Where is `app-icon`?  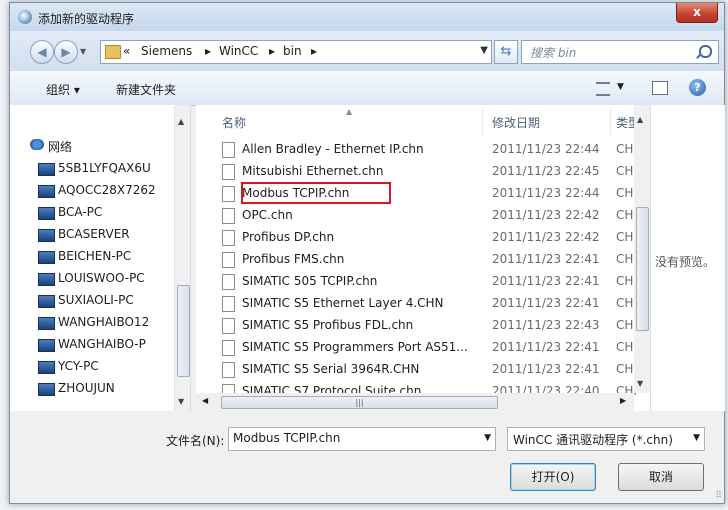
app-icon is located at coordinates (25, 17).